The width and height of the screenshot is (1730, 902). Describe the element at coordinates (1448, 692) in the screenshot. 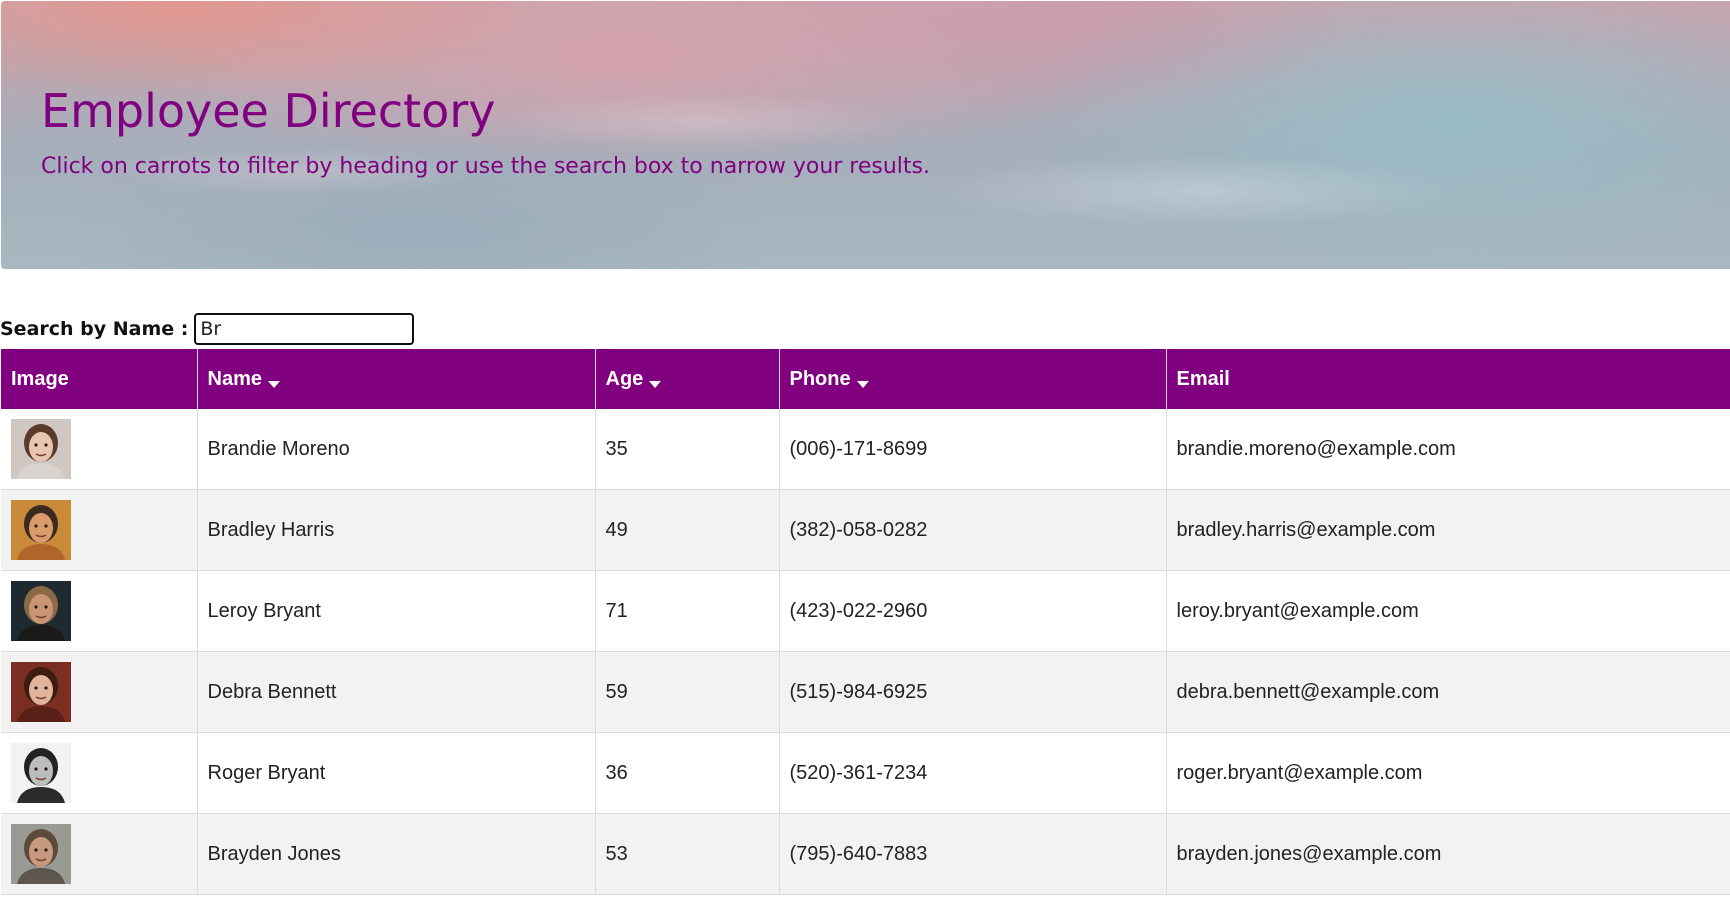

I see `email-cell: debra.bennett@example.com` at that location.